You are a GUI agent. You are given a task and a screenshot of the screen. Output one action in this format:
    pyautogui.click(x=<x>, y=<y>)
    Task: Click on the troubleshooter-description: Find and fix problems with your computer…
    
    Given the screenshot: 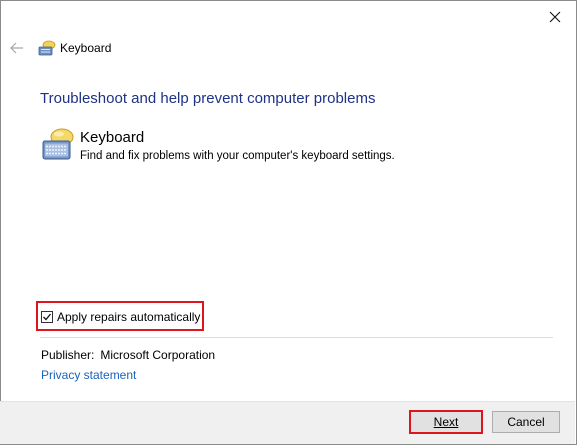 What is the action you would take?
    pyautogui.click(x=237, y=156)
    